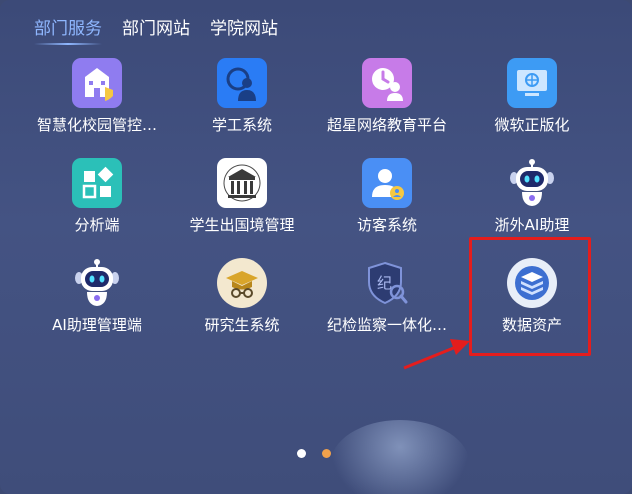  What do you see at coordinates (314, 453) in the screenshot?
I see `pagination-dots` at bounding box center [314, 453].